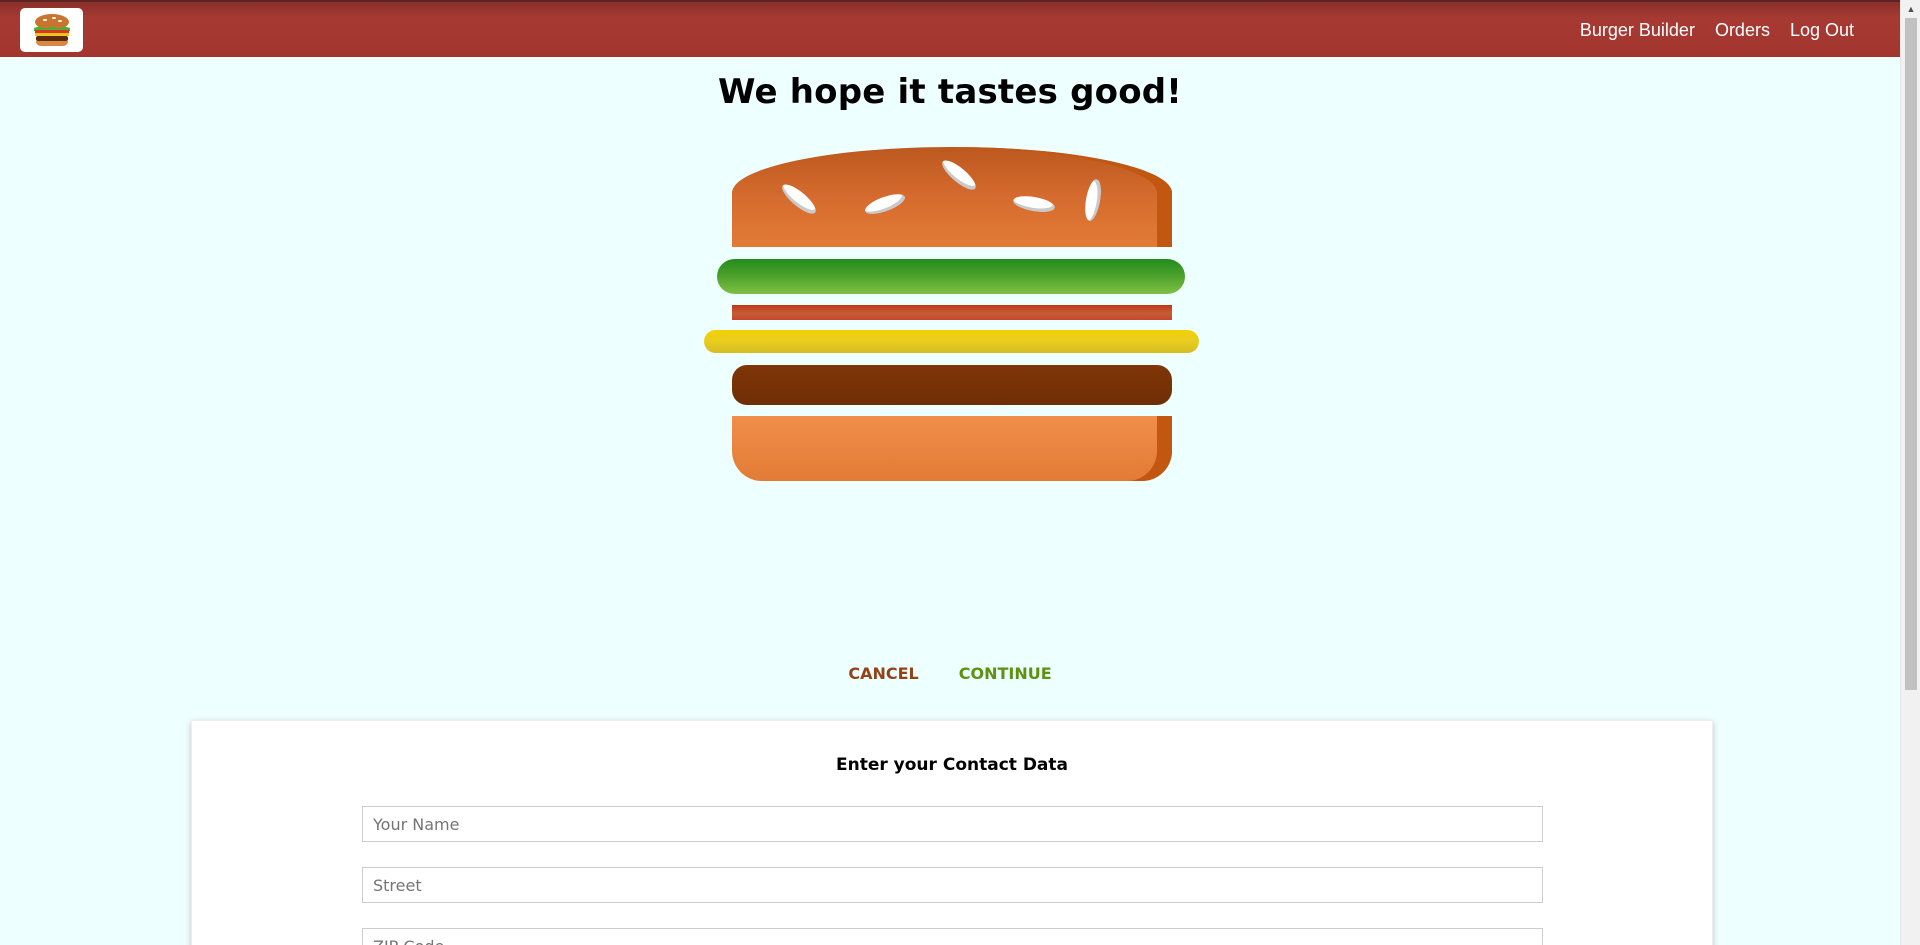  Describe the element at coordinates (951, 341) in the screenshot. I see `cheese-layer` at that location.